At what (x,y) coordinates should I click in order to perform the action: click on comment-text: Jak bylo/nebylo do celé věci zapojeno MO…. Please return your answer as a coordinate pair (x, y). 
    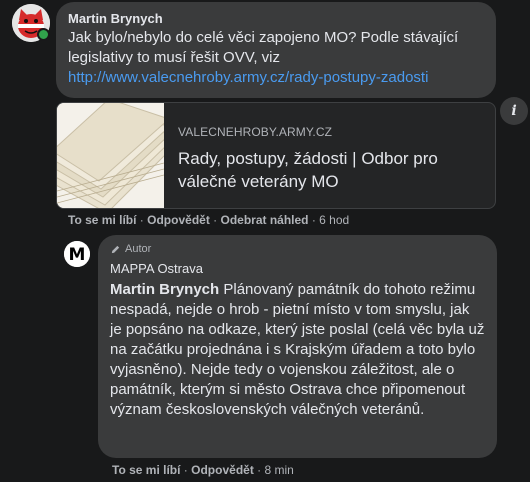
    Looking at the image, I should click on (263, 57).